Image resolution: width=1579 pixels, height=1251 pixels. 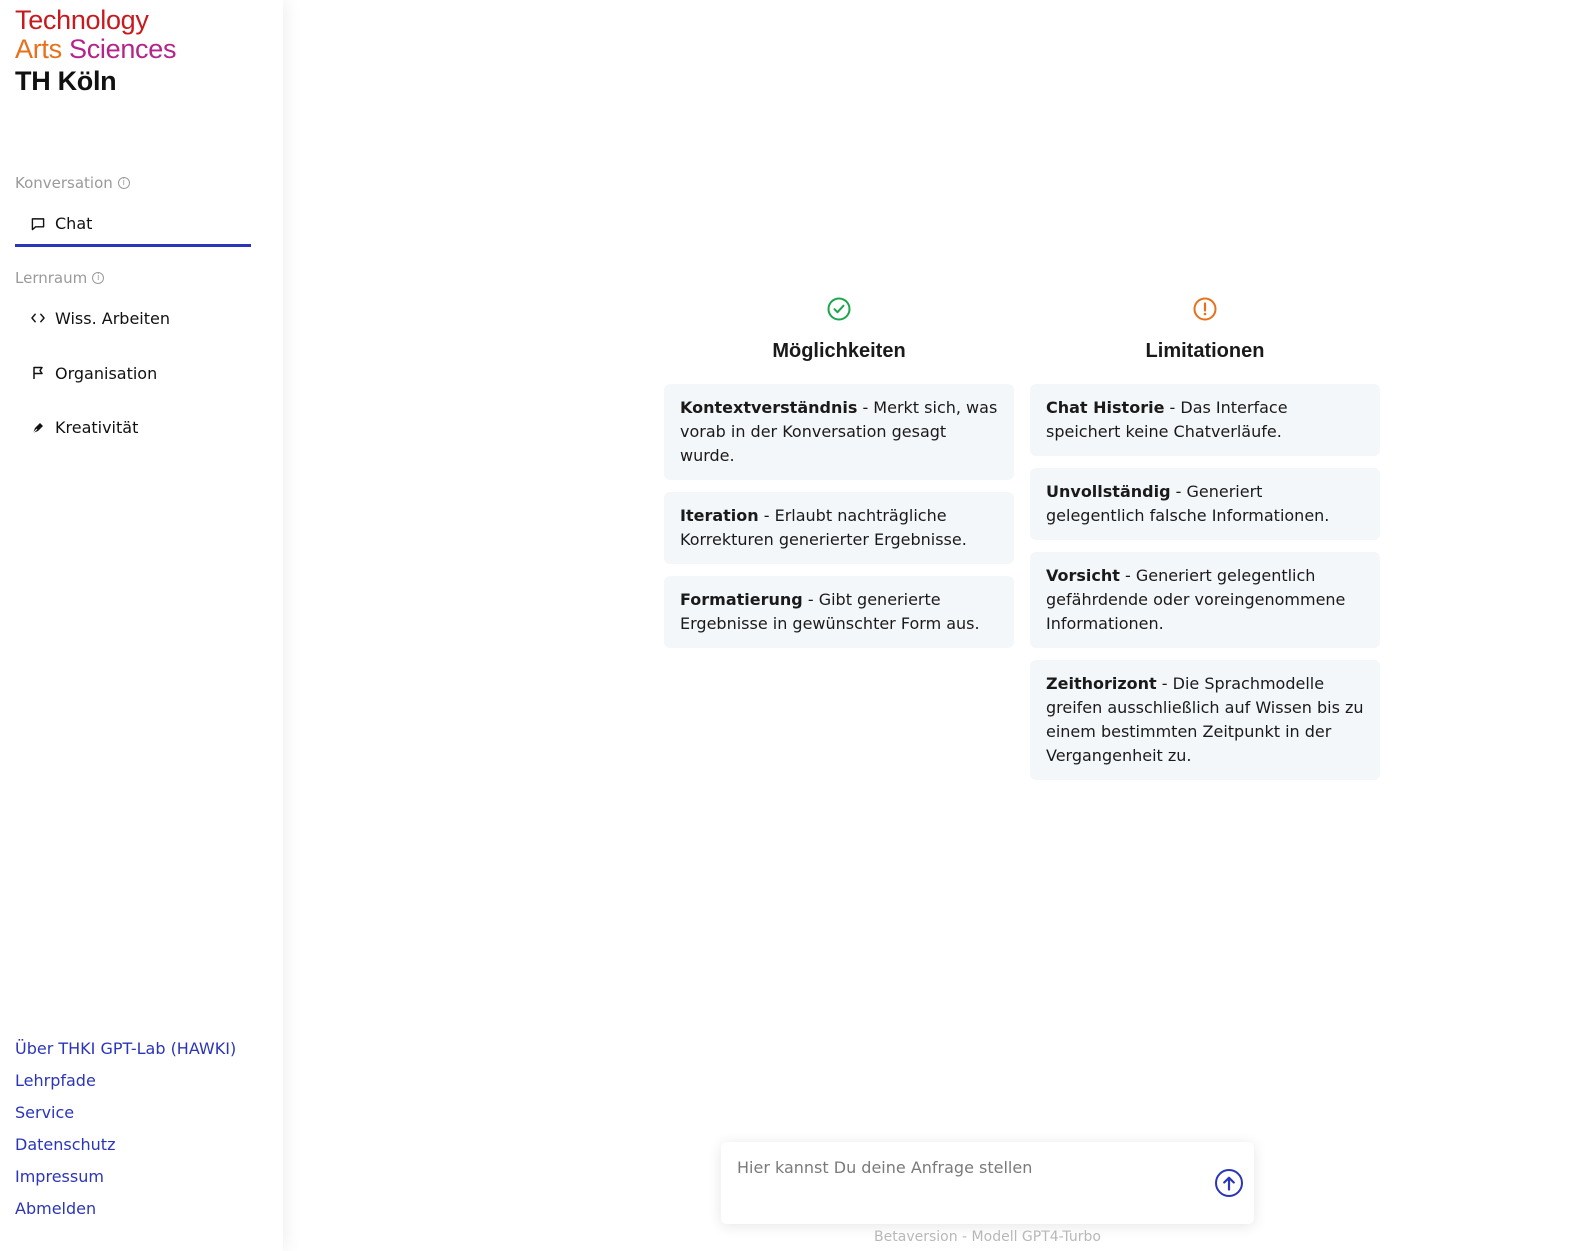 I want to click on card-term: Unvollständig, so click(x=1108, y=491).